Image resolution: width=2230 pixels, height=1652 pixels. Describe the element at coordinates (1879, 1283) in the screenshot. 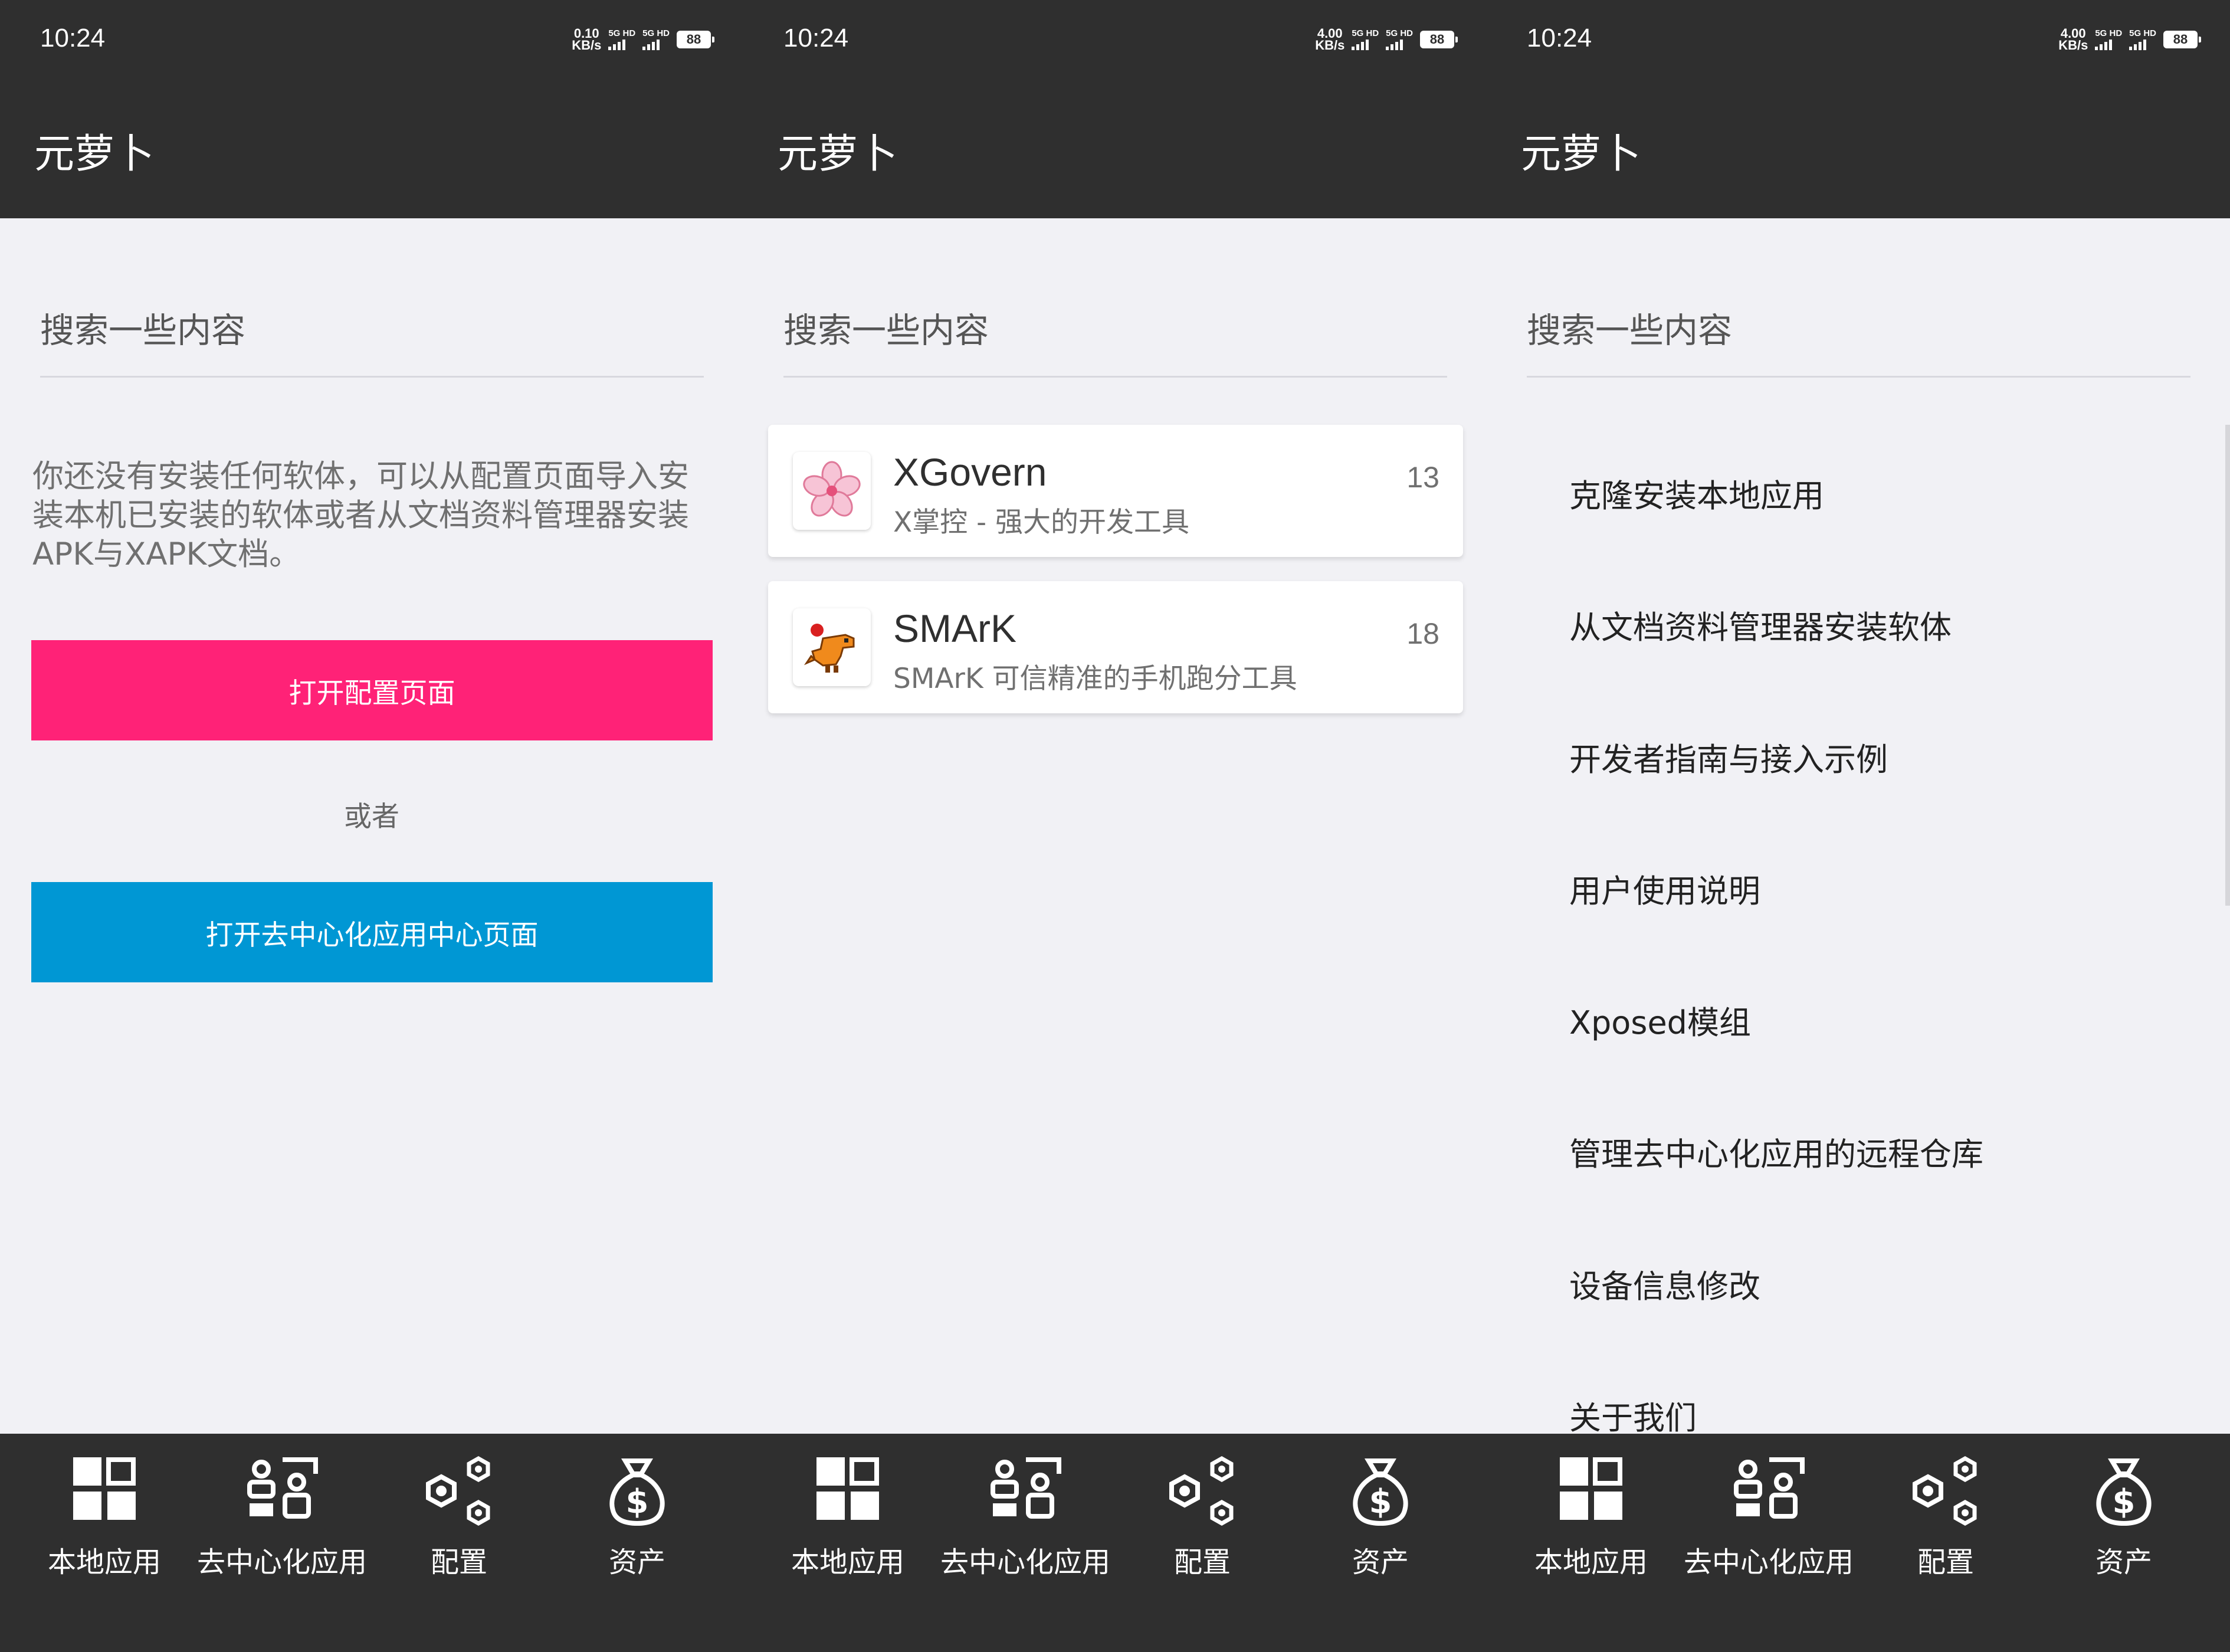

I see `menu-device-info-edit: 设备信息修改` at that location.